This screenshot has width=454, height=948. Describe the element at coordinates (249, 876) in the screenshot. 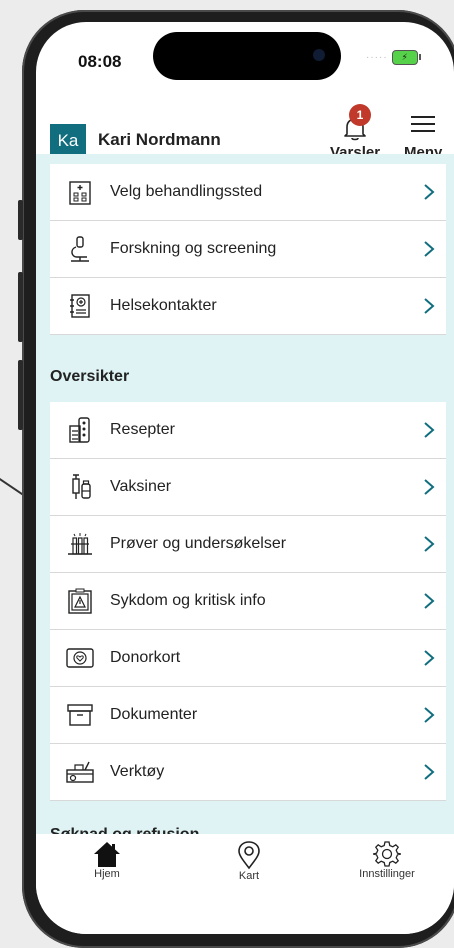

I see `tab-map-label: Kart` at that location.